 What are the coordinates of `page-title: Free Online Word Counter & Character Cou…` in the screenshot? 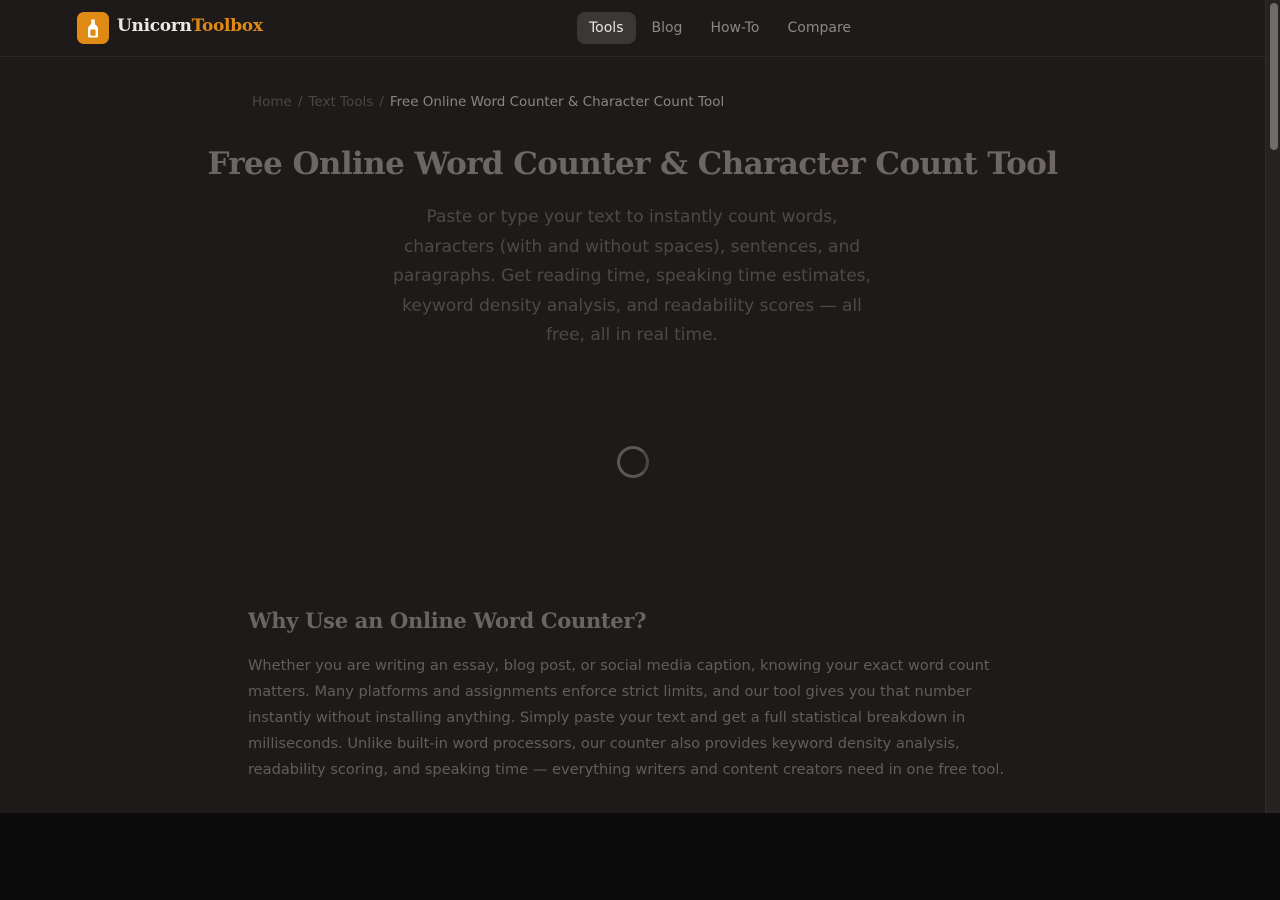 It's located at (632, 164).